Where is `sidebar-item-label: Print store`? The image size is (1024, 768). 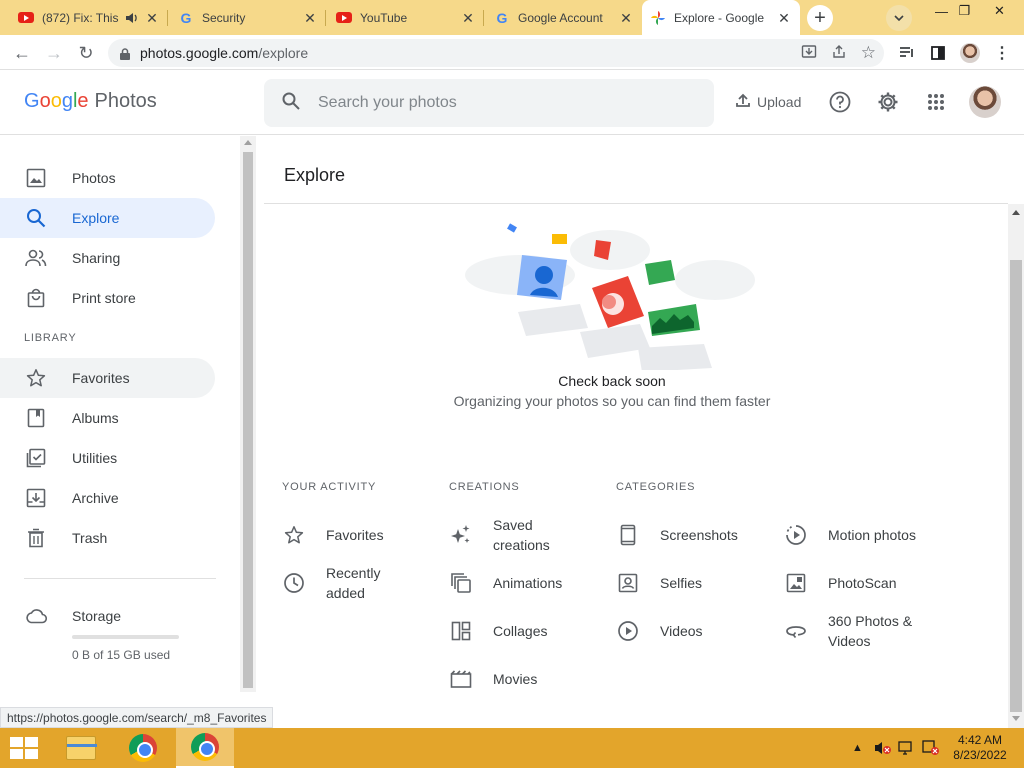 sidebar-item-label: Print store is located at coordinates (104, 298).